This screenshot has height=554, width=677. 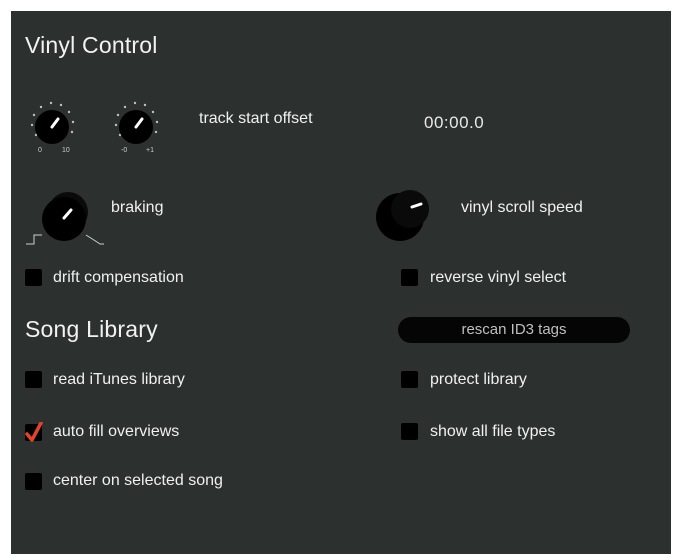 I want to click on read-itunes-label: read iTunes library, so click(x=119, y=379).